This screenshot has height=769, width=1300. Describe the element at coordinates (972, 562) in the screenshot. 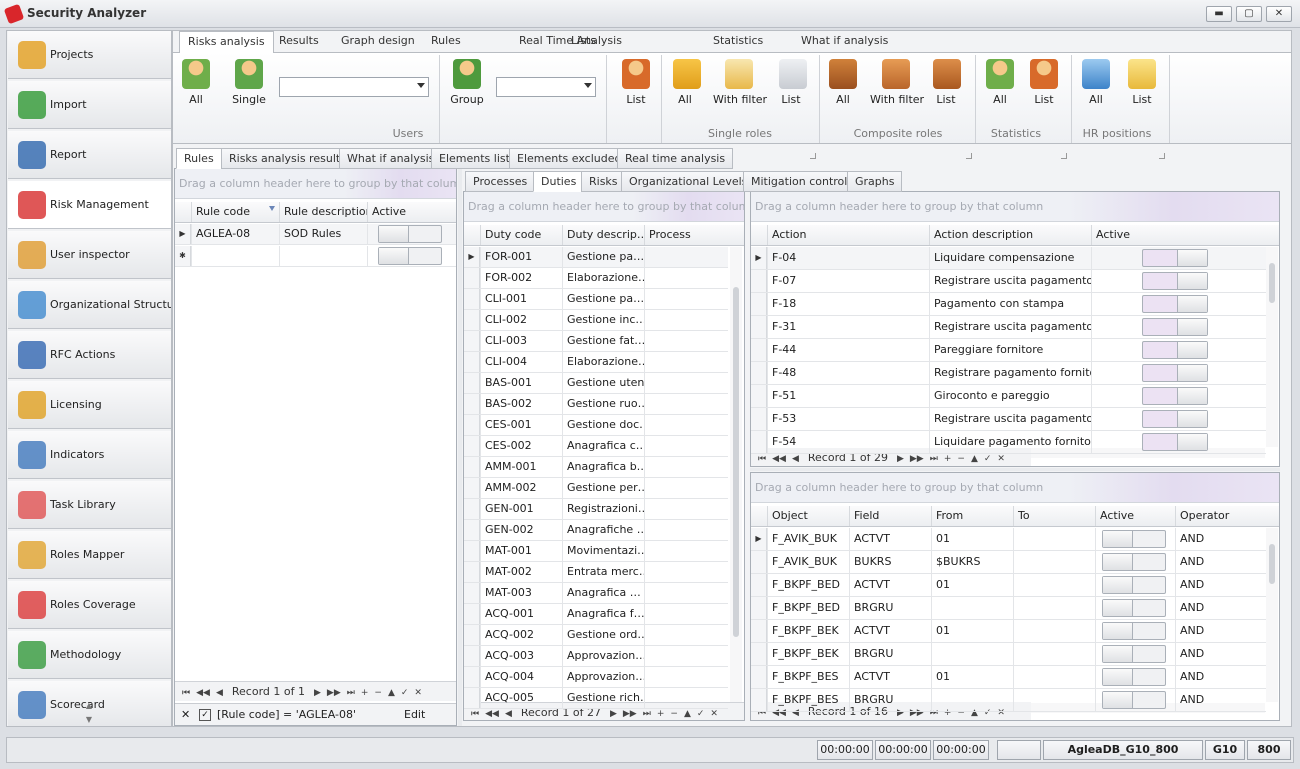

I see `from-cell: $BUKRS` at that location.